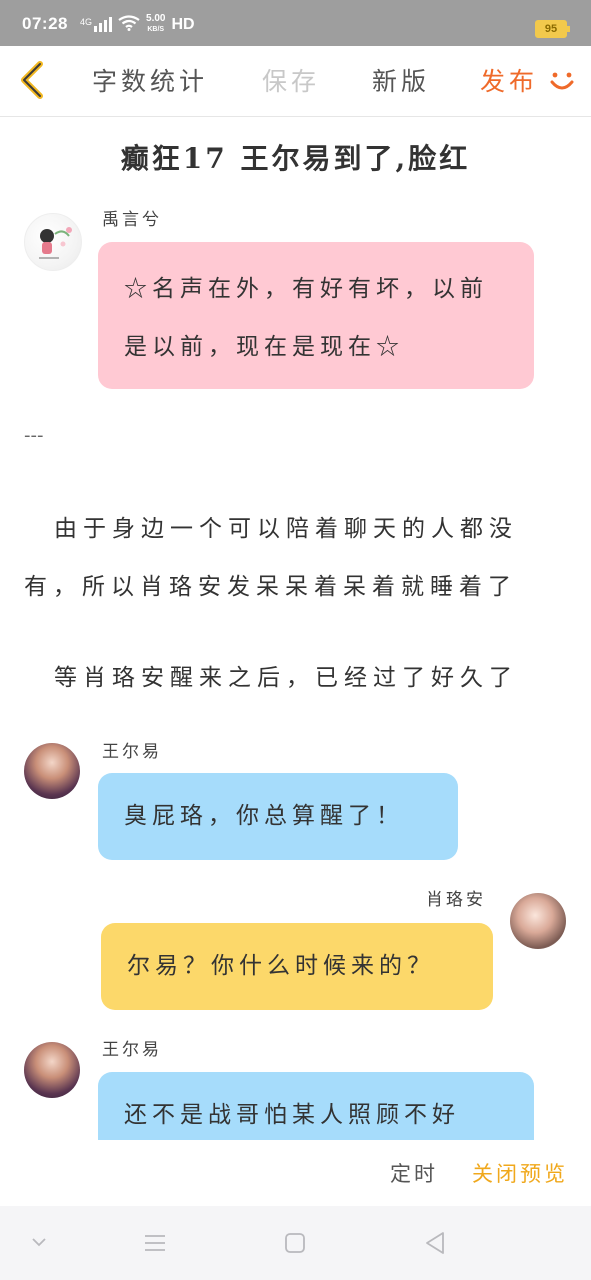 This screenshot has width=591, height=1280. I want to click on system-nav-bar, so click(295, 1243).